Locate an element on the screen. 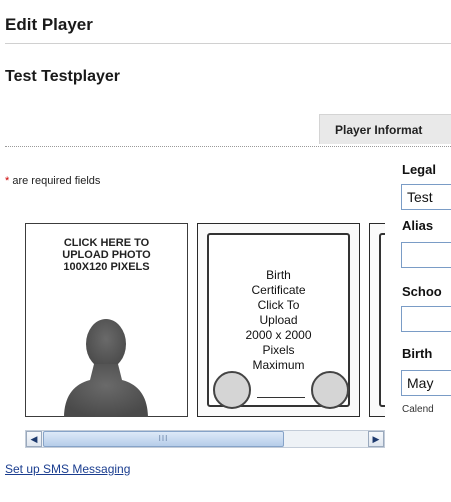  player-name-heading: Test Testplayer is located at coordinates (63, 76).